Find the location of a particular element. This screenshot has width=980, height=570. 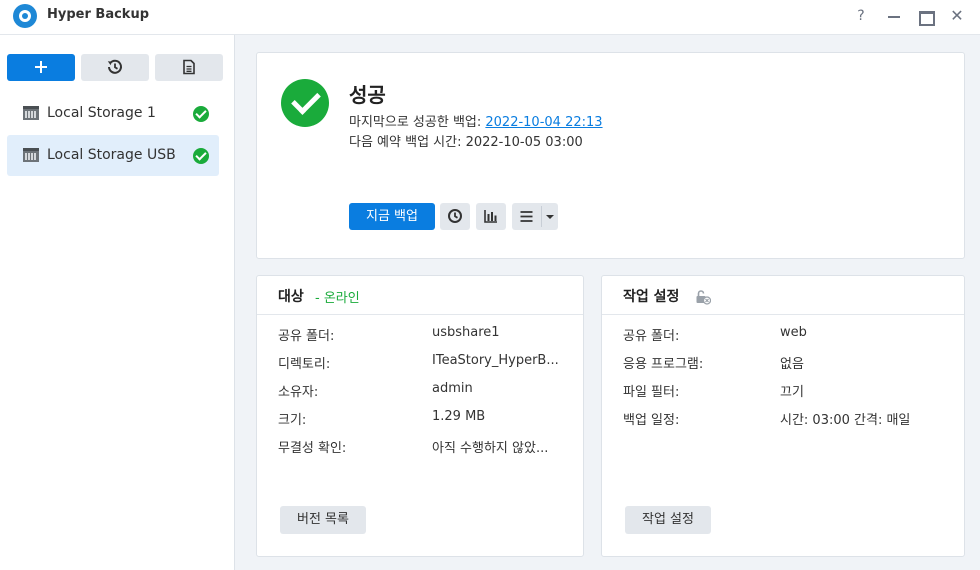

target-card-header: 대상 - 온라인 is located at coordinates (420, 295).